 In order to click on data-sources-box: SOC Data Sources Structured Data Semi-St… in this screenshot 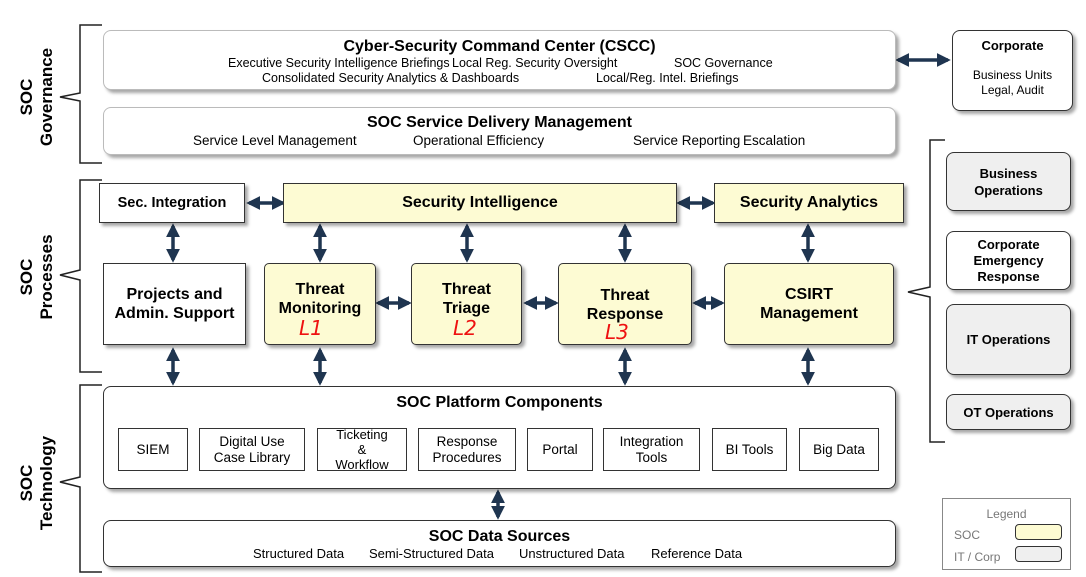, I will do `click(499, 543)`.